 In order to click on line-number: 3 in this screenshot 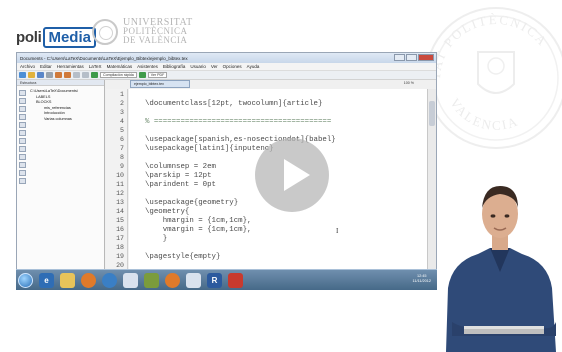, I will do `click(122, 112)`.